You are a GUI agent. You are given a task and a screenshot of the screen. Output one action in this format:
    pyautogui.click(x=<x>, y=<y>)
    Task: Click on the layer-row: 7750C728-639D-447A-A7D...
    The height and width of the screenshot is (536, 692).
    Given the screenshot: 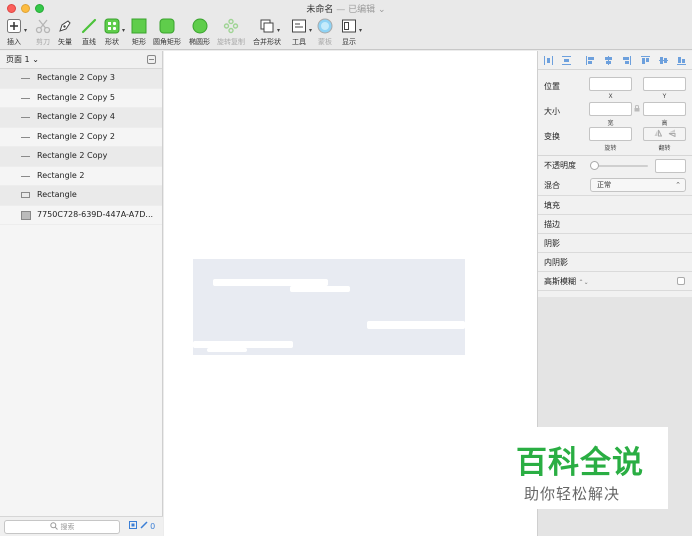 What is the action you would take?
    pyautogui.click(x=81, y=215)
    